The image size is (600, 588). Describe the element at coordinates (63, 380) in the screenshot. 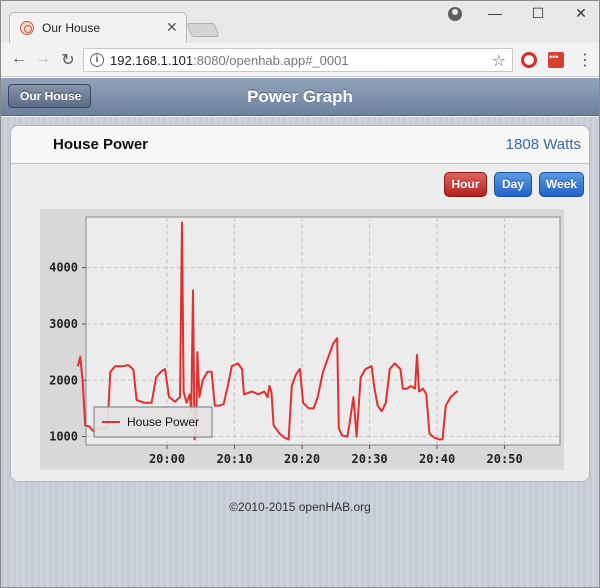

I see `y-tick-label: 2000` at that location.